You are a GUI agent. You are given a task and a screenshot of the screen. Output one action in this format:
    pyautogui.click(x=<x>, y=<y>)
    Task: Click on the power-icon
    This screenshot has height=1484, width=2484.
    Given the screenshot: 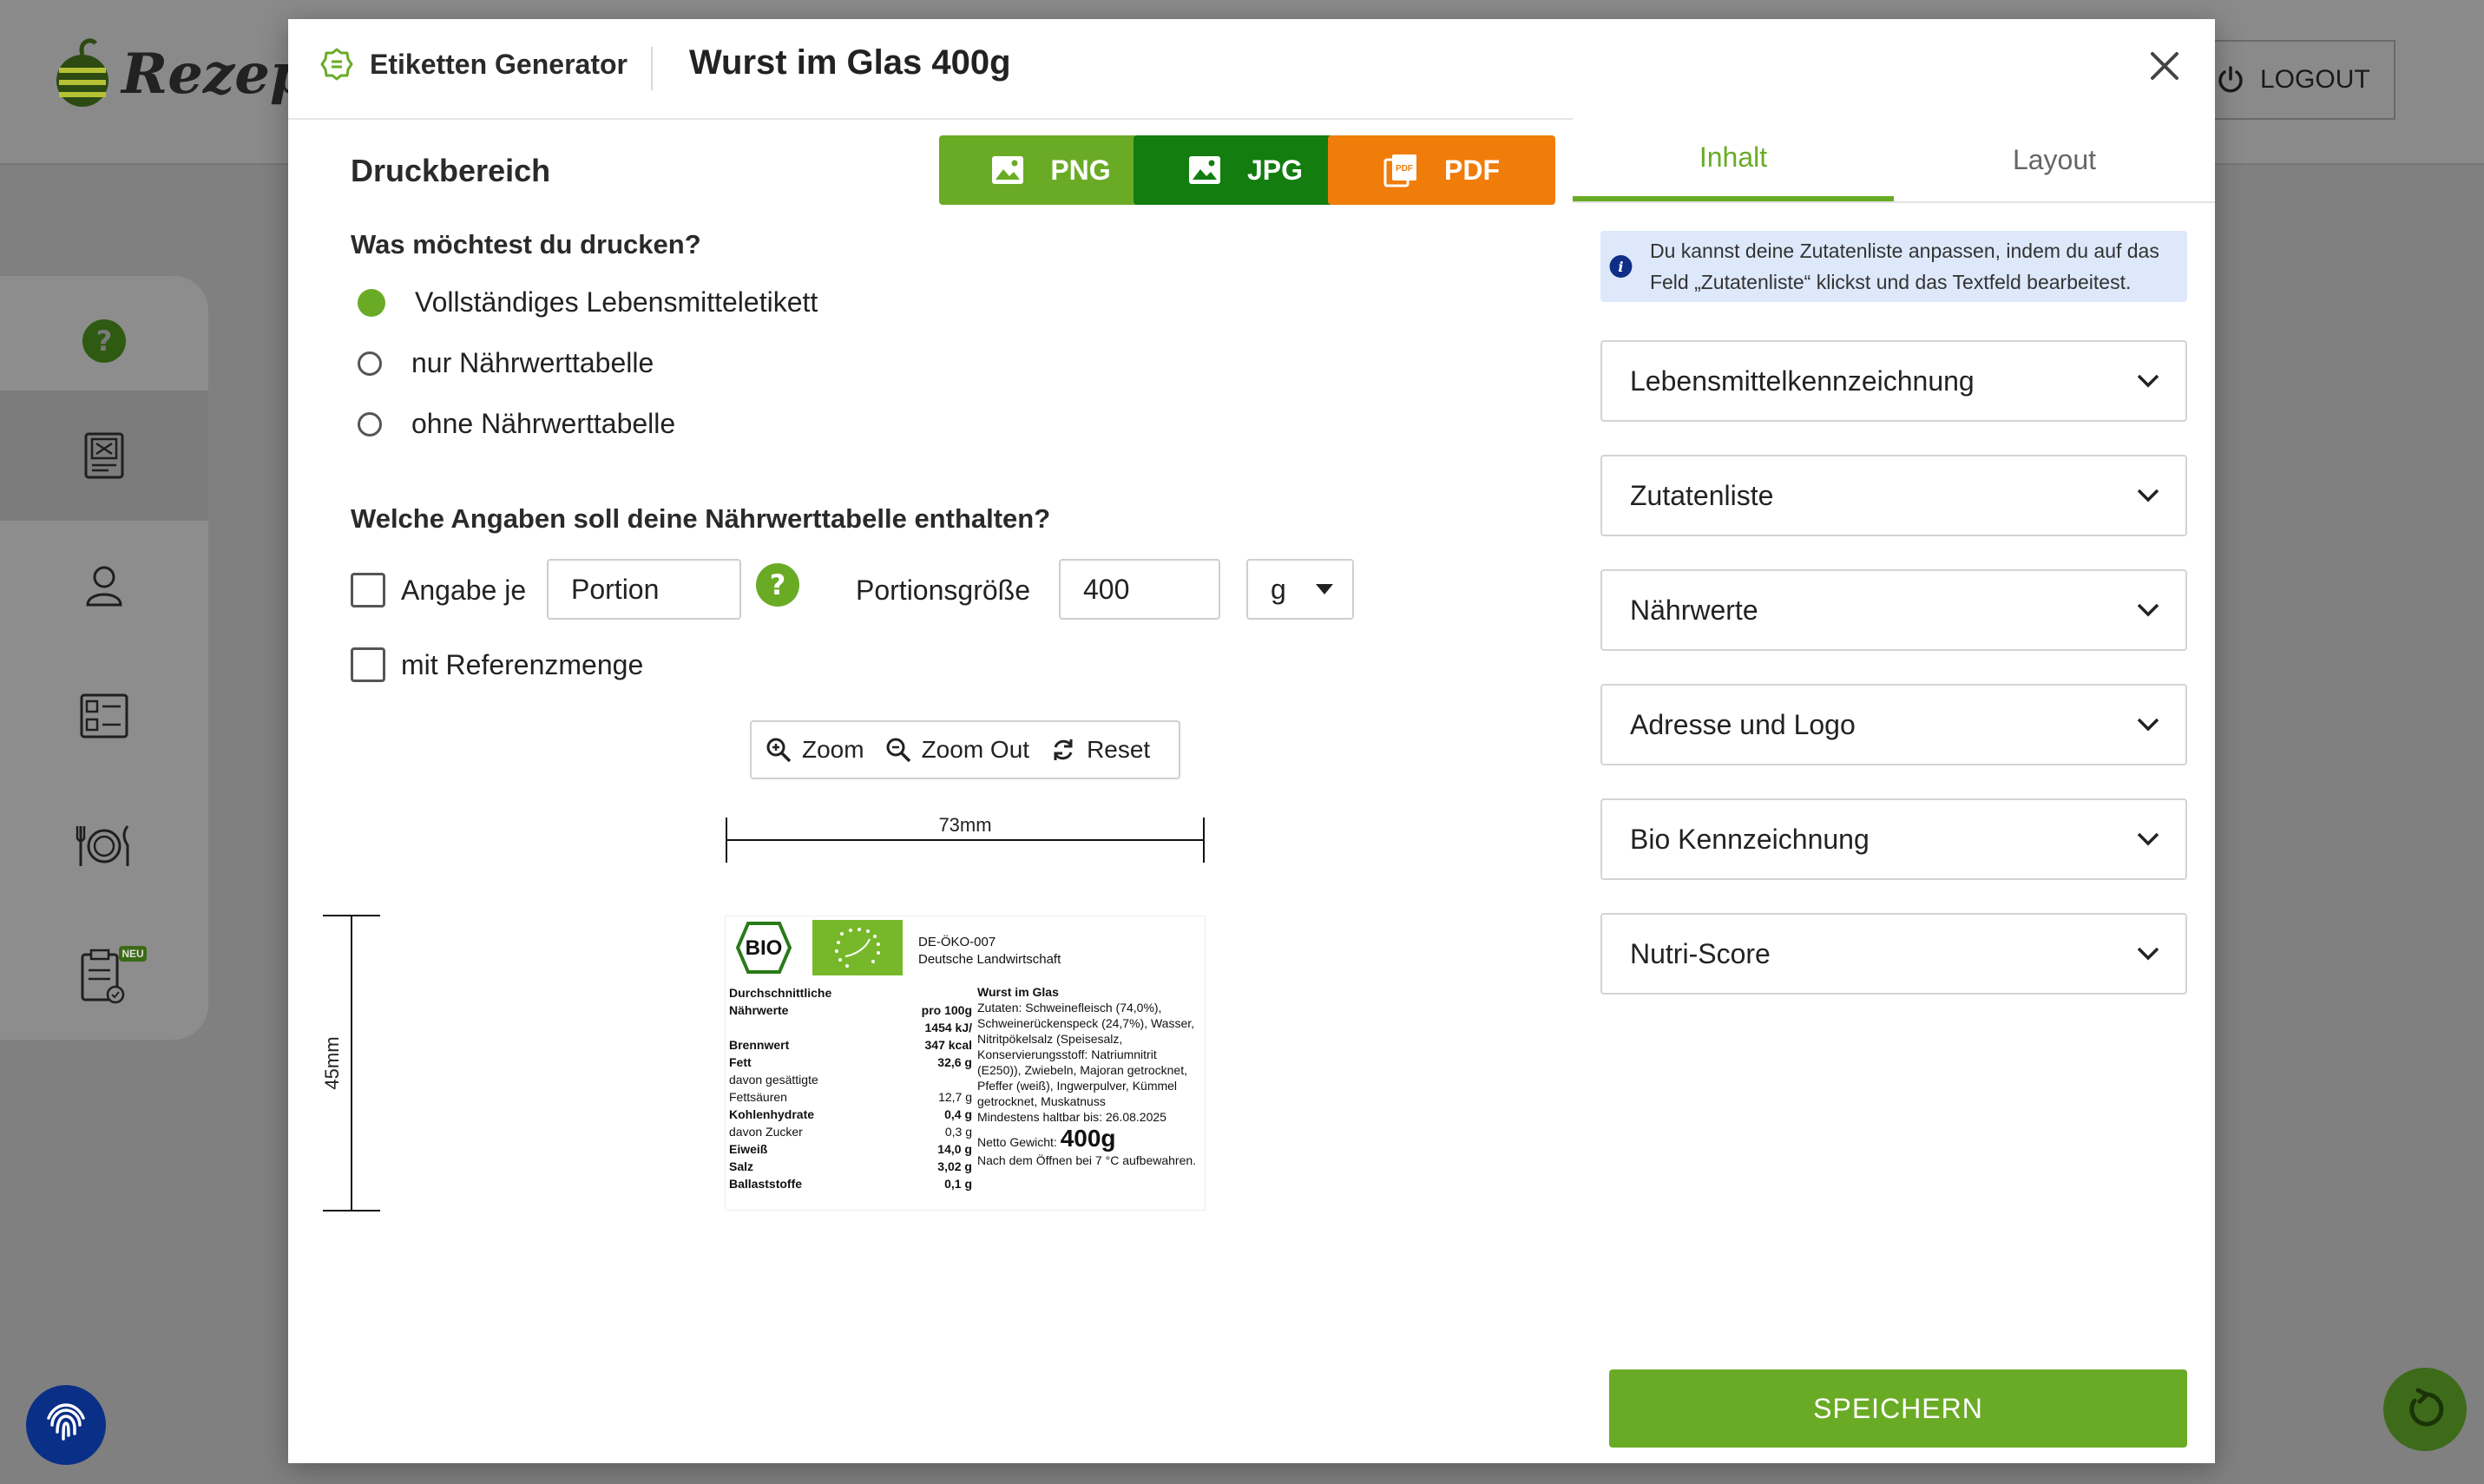 What is the action you would take?
    pyautogui.click(x=2231, y=79)
    